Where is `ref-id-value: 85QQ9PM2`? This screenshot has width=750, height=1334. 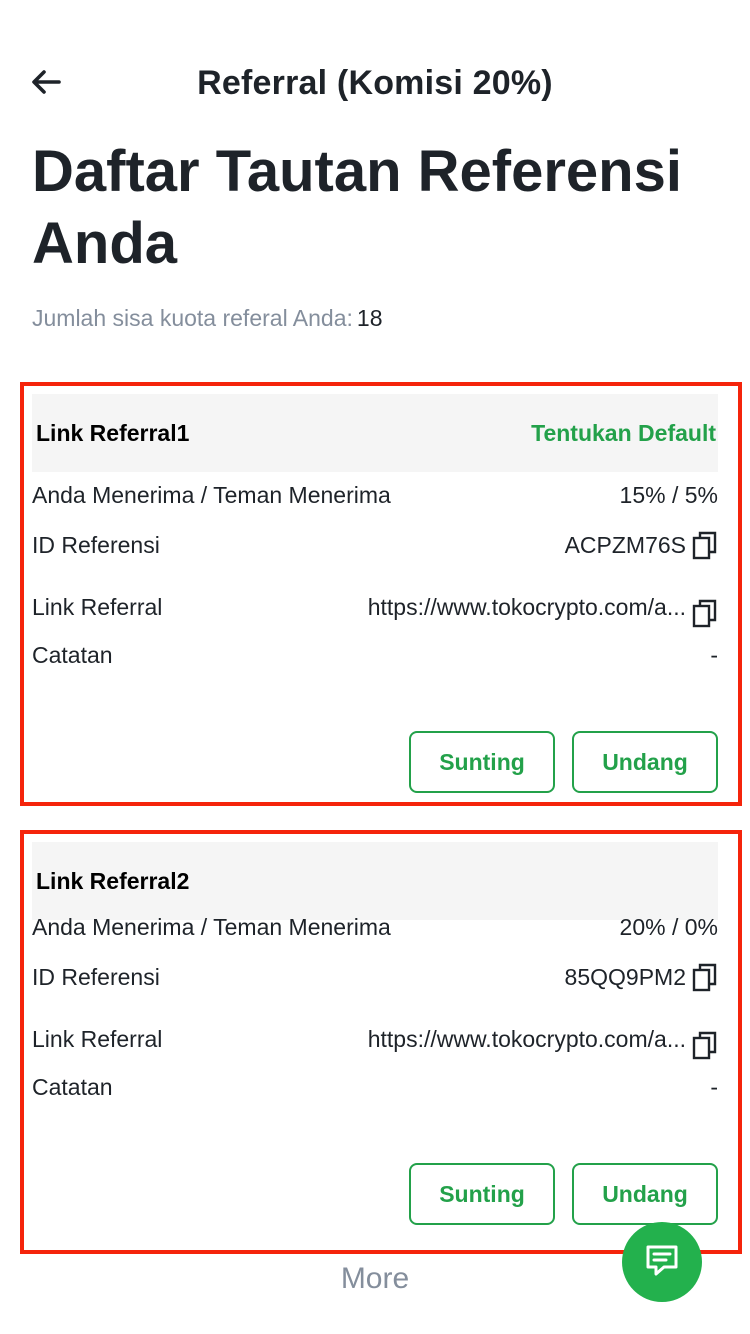
ref-id-value: 85QQ9PM2 is located at coordinates (625, 976).